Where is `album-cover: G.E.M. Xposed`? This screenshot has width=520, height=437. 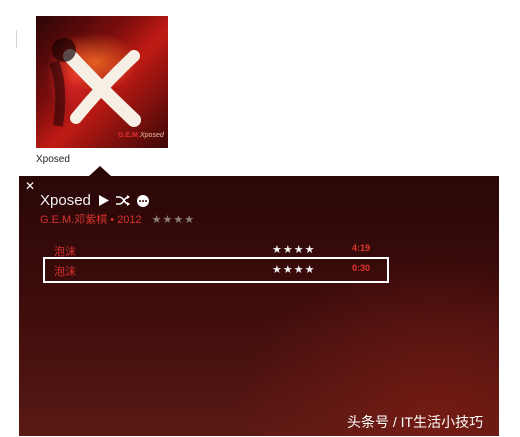
album-cover: G.E.M. Xposed is located at coordinates (102, 82).